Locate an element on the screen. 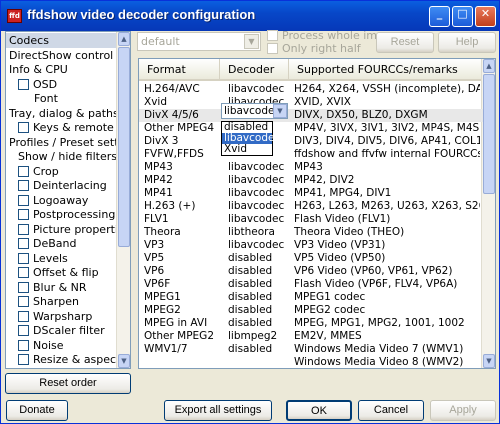  tree-item: Offset & flip is located at coordinates (52, 272).